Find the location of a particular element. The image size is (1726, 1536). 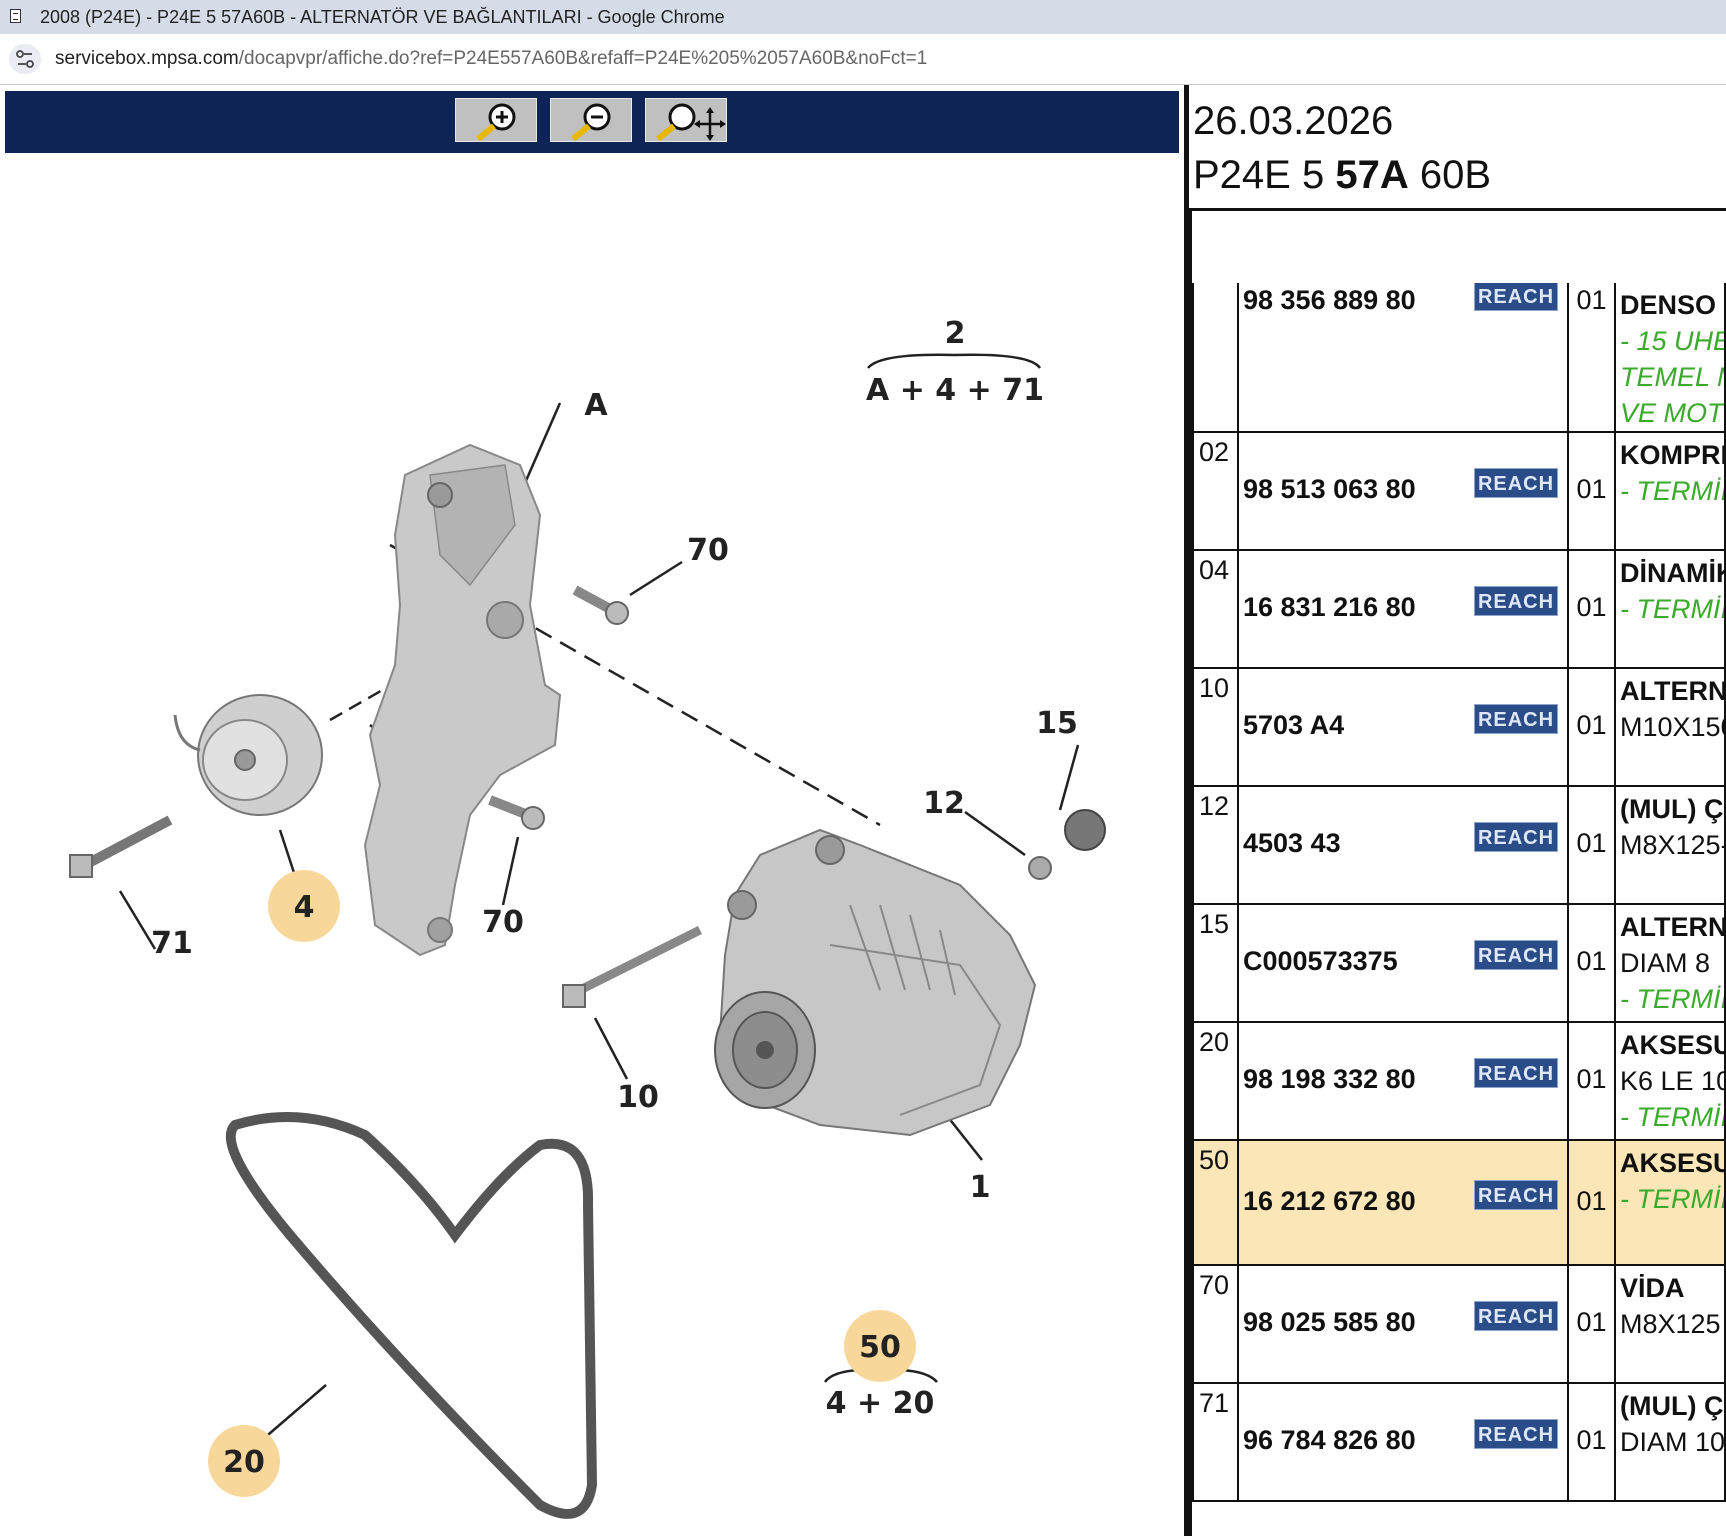

zoom-in-button is located at coordinates (496, 120).